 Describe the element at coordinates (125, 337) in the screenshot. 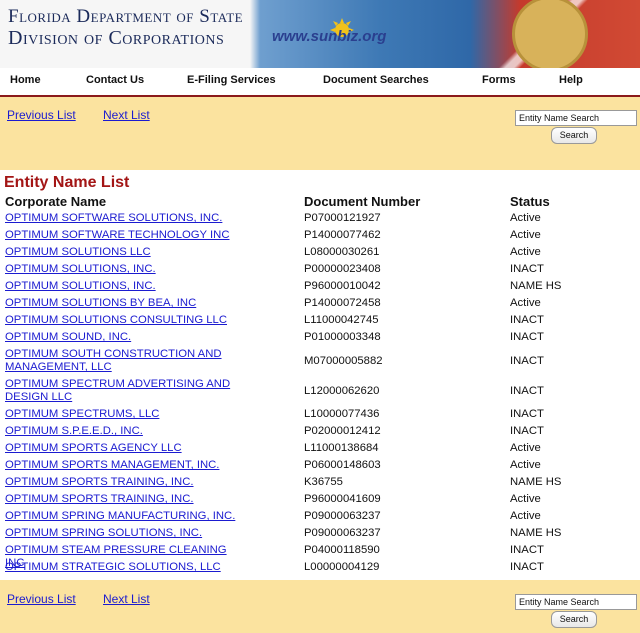

I see `corporate-name-link: OPTIMUM SOUND, INC.` at that location.